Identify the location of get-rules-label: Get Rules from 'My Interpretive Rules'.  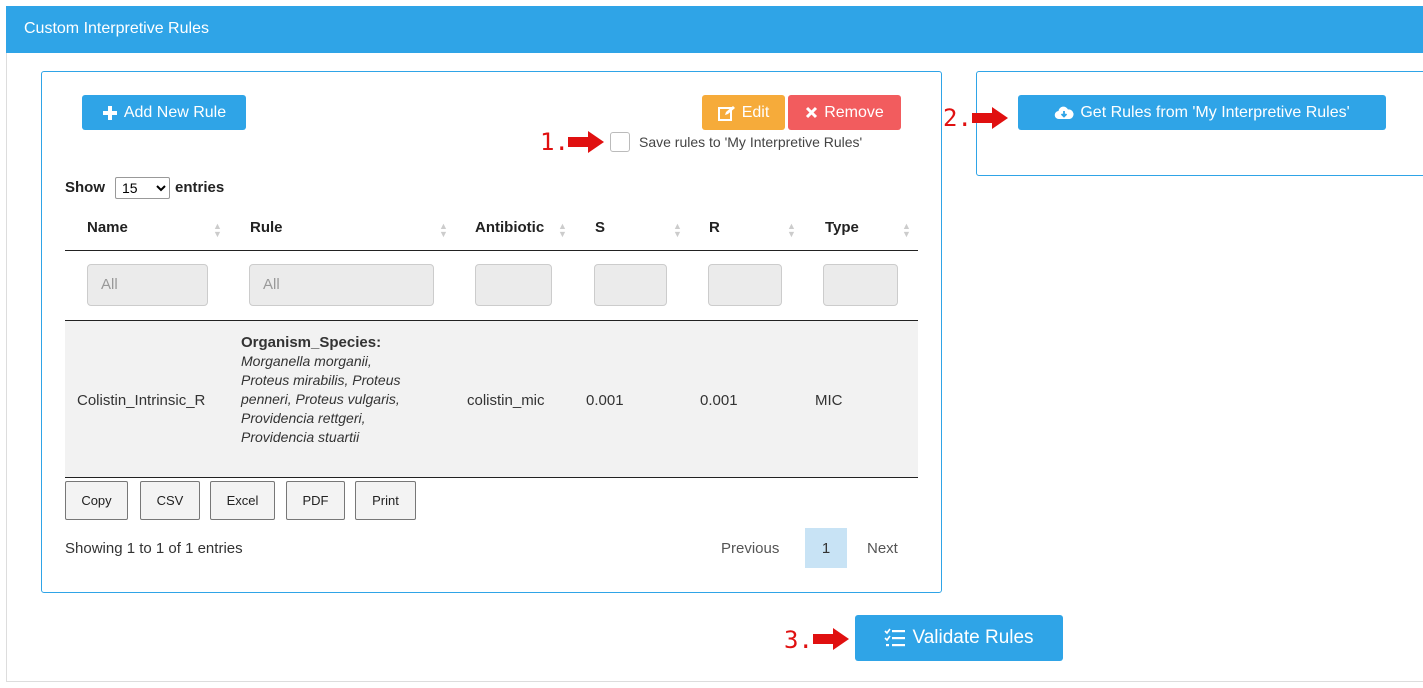
(1215, 112).